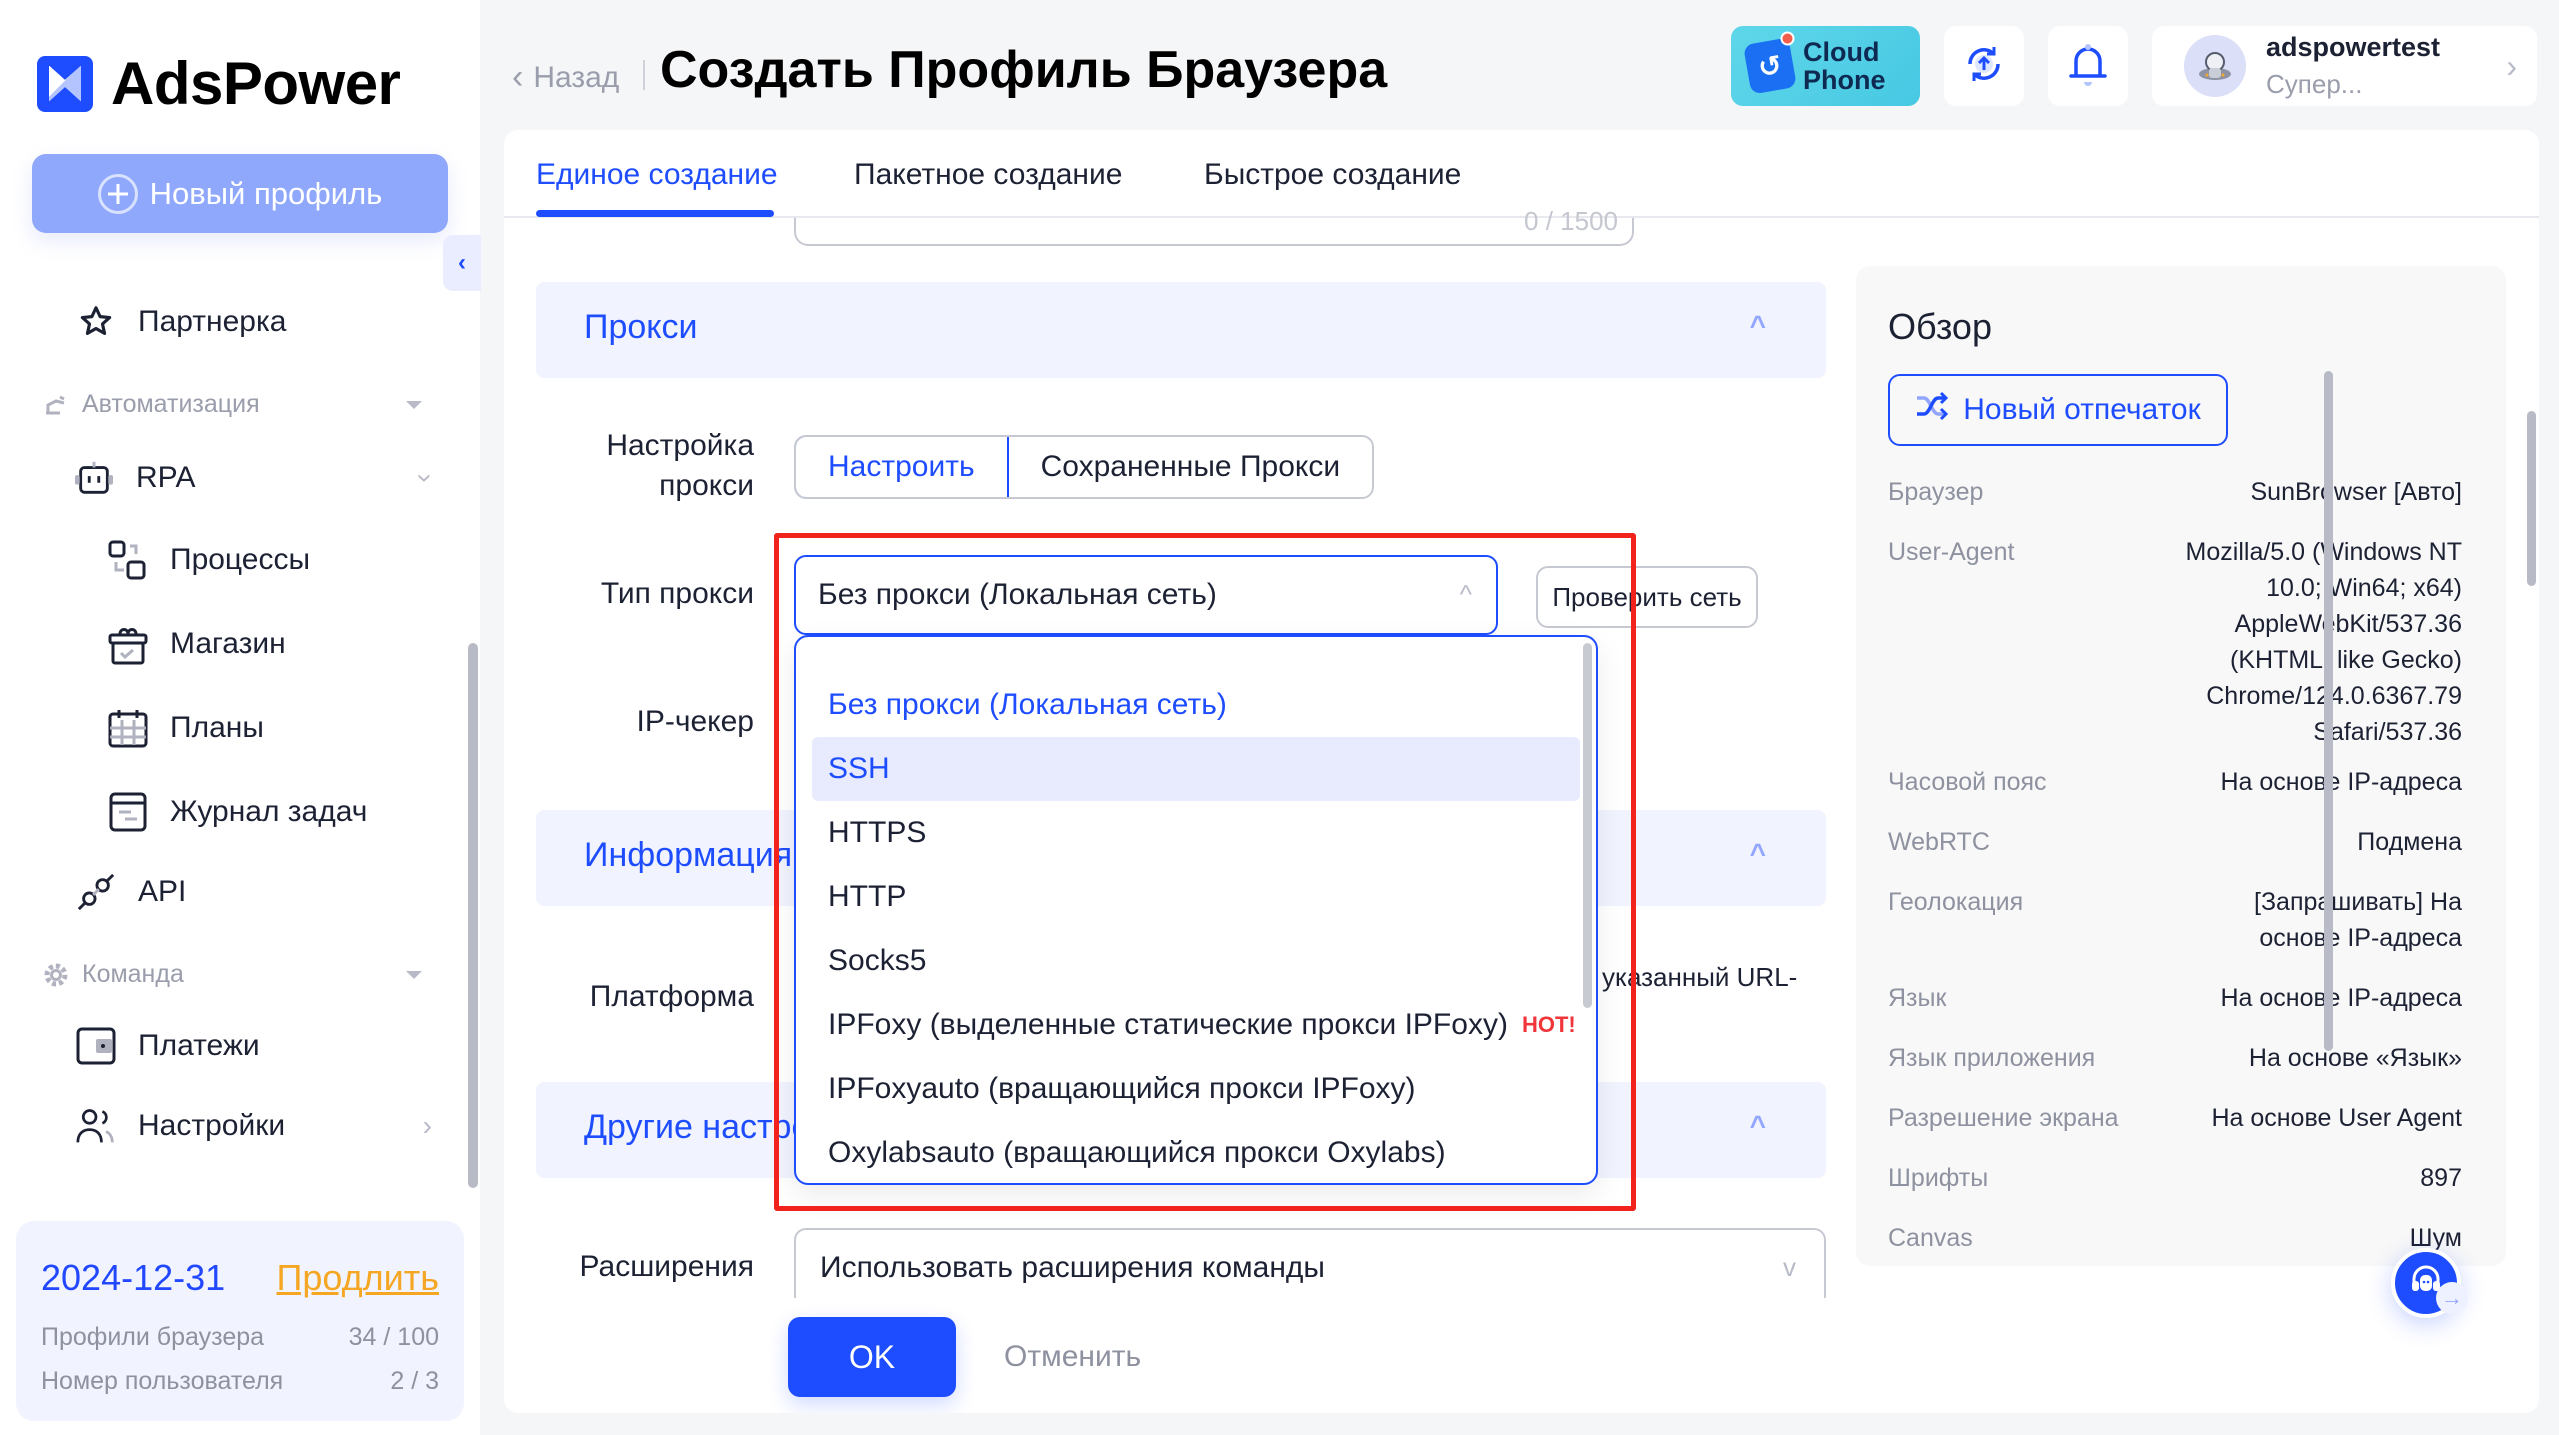 The height and width of the screenshot is (1435, 2559). Describe the element at coordinates (212, 1125) in the screenshot. I see `sidebar-item-label: Настройки` at that location.